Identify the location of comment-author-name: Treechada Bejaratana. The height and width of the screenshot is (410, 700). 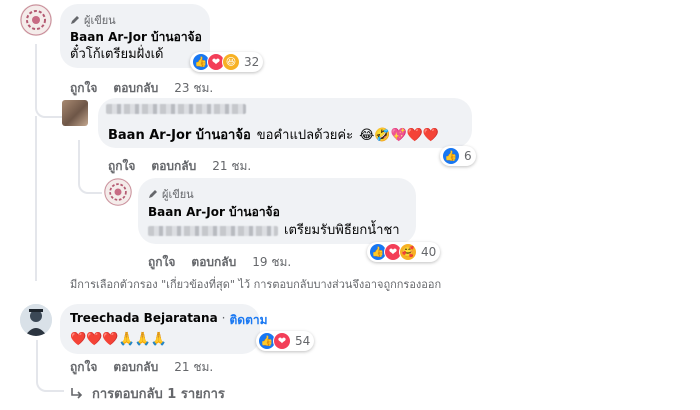
(144, 320).